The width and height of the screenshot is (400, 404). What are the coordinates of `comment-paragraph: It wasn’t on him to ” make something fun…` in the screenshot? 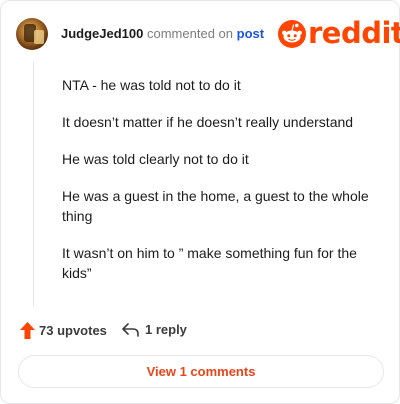 It's located at (209, 263).